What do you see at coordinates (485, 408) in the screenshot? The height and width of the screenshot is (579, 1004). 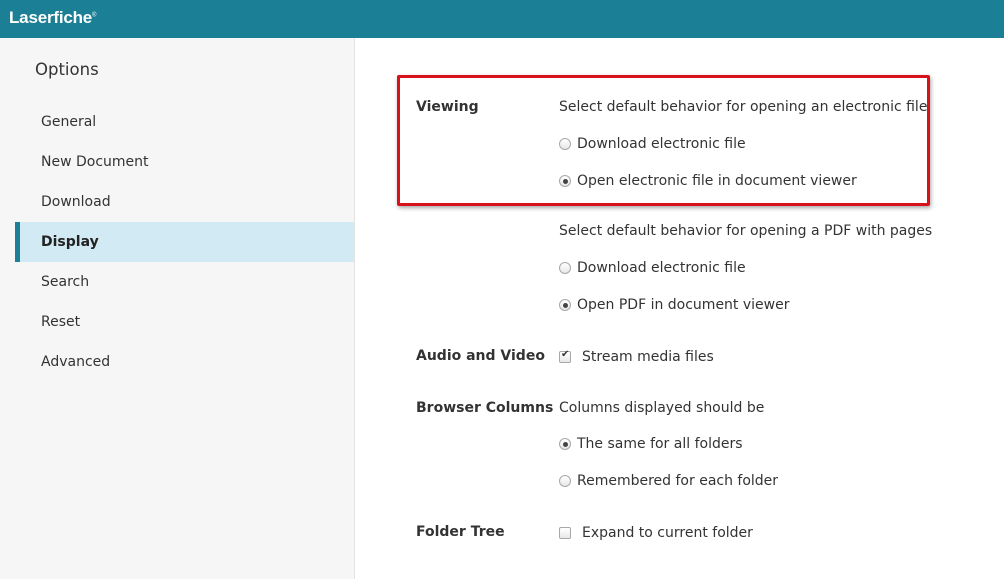 I see `browser-columns-label: Browser Columns` at bounding box center [485, 408].